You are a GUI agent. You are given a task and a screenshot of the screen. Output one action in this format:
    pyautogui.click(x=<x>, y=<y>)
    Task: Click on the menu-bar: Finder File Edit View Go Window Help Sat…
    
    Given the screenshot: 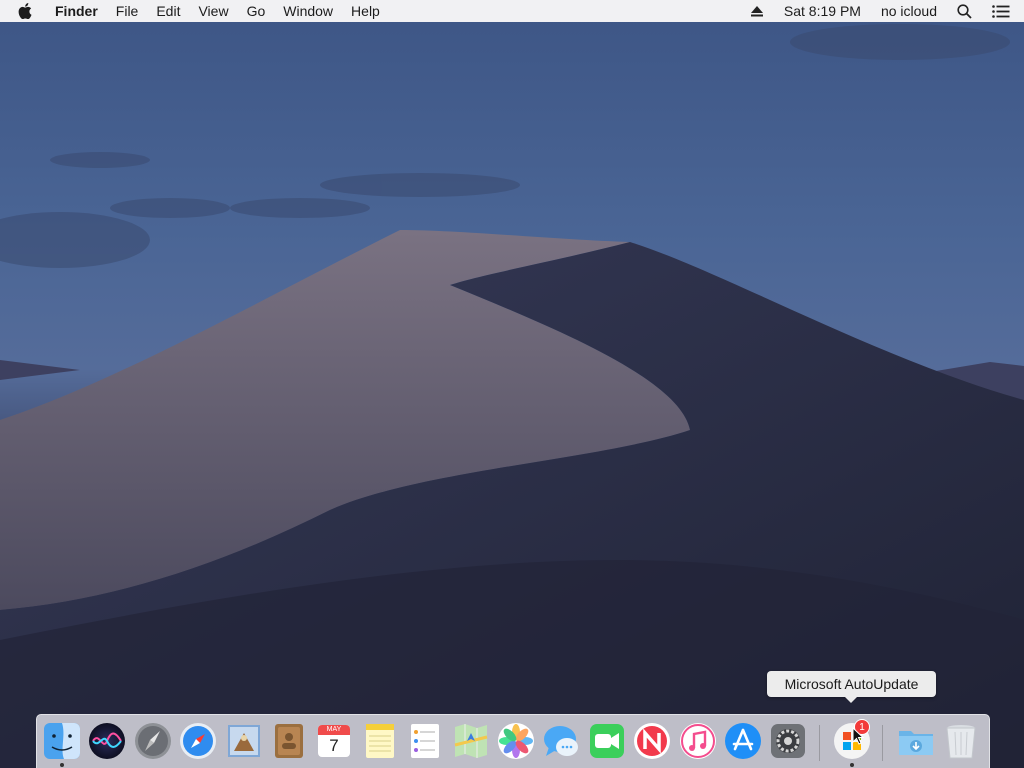 What is the action you would take?
    pyautogui.click(x=512, y=11)
    